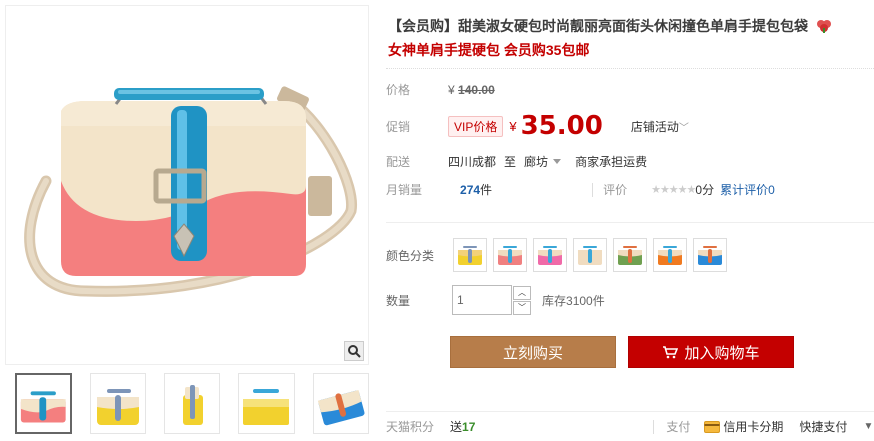 The width and height of the screenshot is (874, 441). What do you see at coordinates (533, 352) in the screenshot?
I see `buy-now-button: 立刻购买` at bounding box center [533, 352].